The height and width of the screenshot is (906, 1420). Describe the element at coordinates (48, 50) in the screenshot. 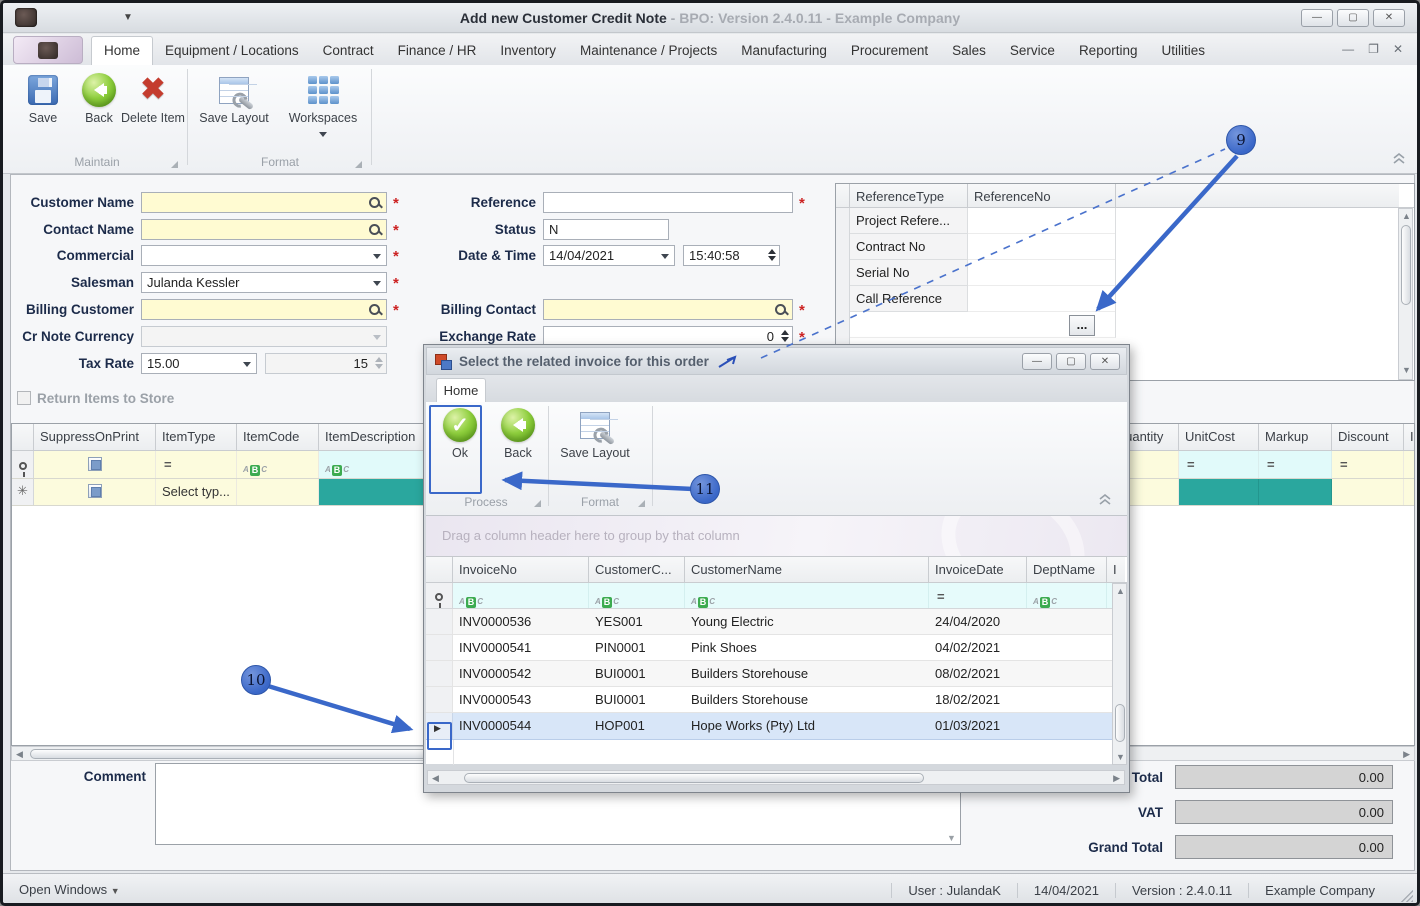

I see `application-menu-button` at that location.